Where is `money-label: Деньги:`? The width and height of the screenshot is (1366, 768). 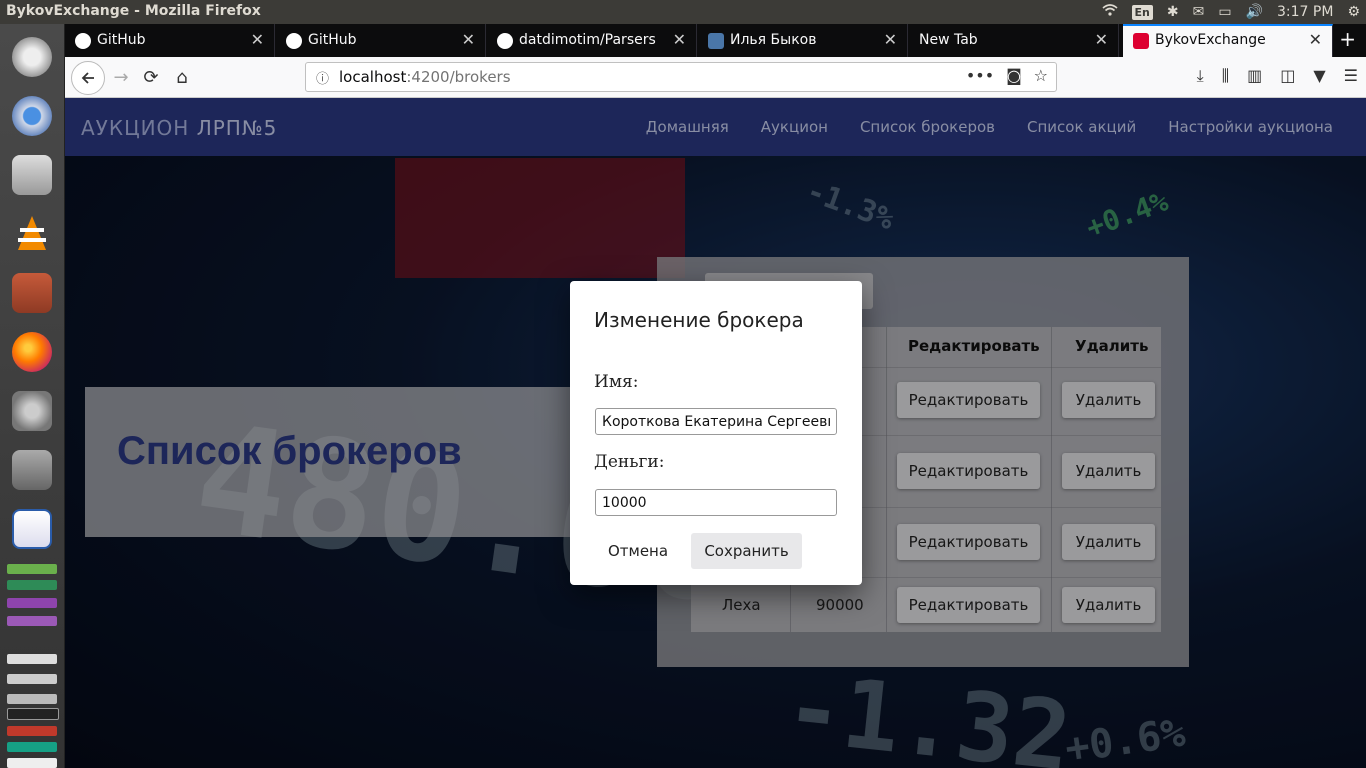
money-label: Деньги: is located at coordinates (629, 462).